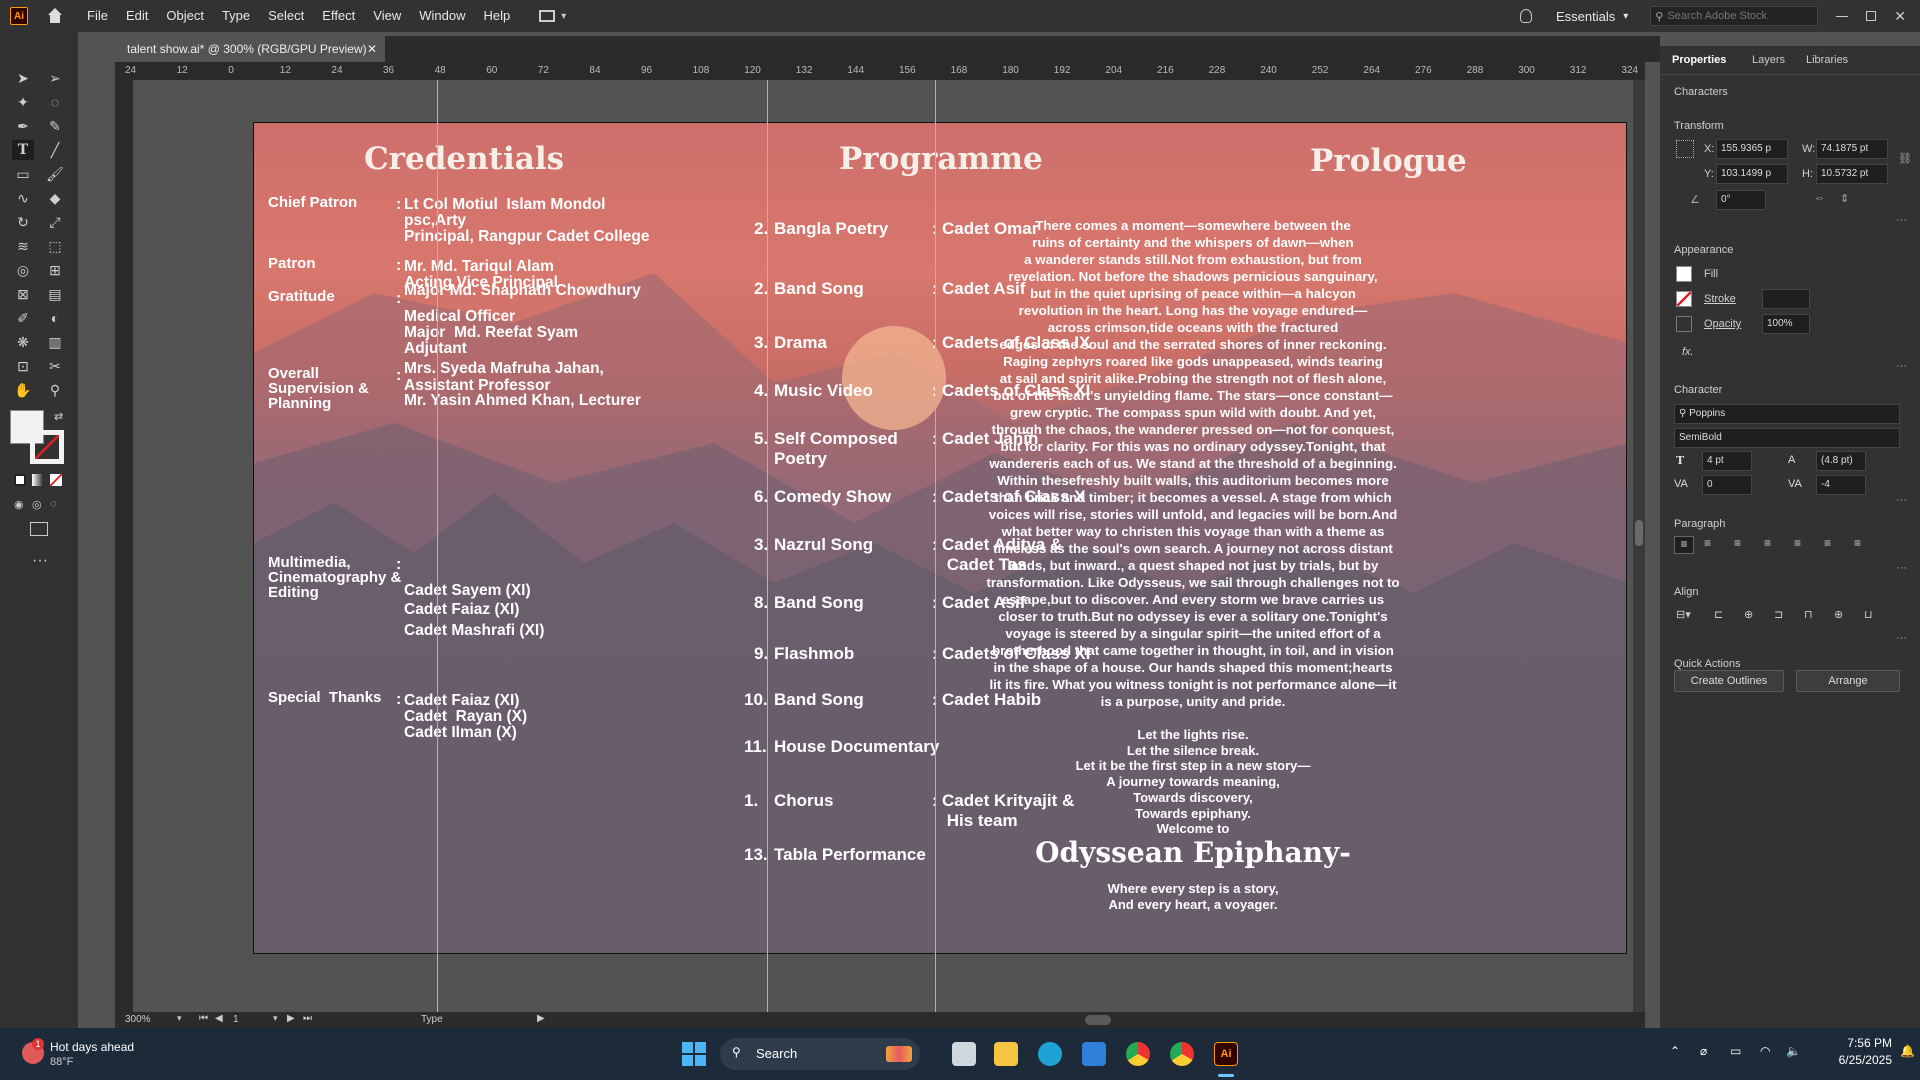 This screenshot has width=1920, height=1080. I want to click on height-field: 10.5732 pt, so click(1852, 174).